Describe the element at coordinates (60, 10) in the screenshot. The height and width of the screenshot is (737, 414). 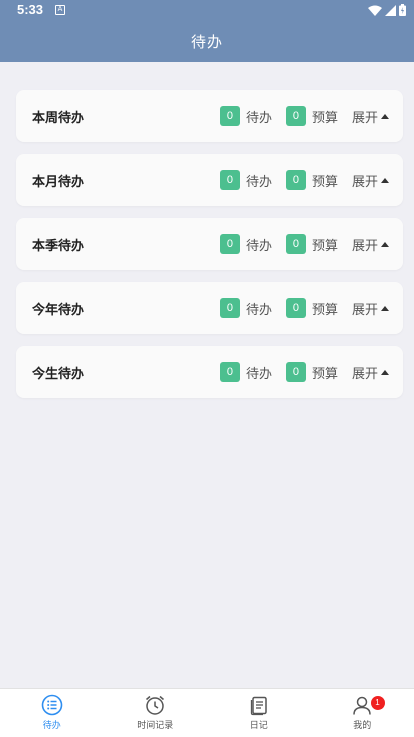
I see `app-notification-icon: A` at that location.